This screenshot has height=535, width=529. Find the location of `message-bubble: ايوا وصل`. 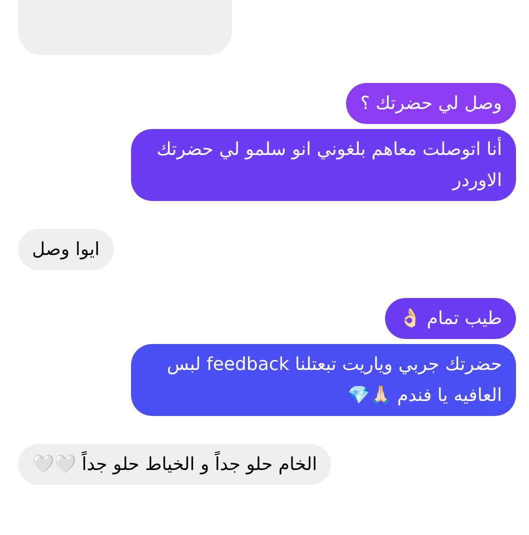

message-bubble: ايوا وصل is located at coordinates (66, 249).